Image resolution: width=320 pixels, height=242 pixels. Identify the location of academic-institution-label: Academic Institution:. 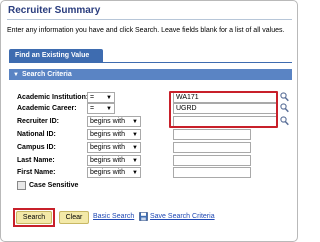
(53, 97).